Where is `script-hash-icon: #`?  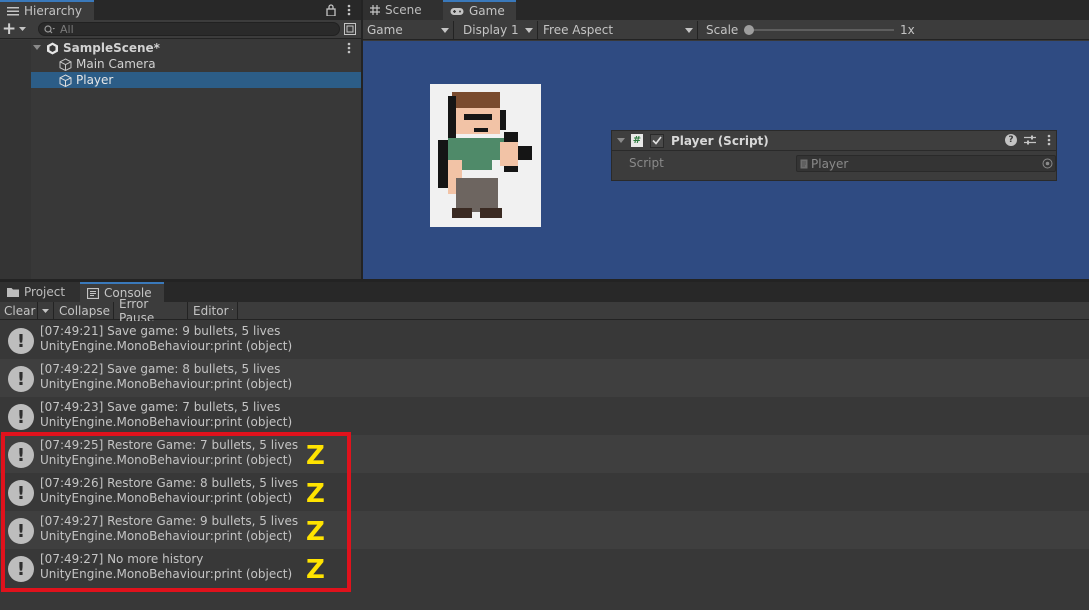
script-hash-icon: # is located at coordinates (637, 140).